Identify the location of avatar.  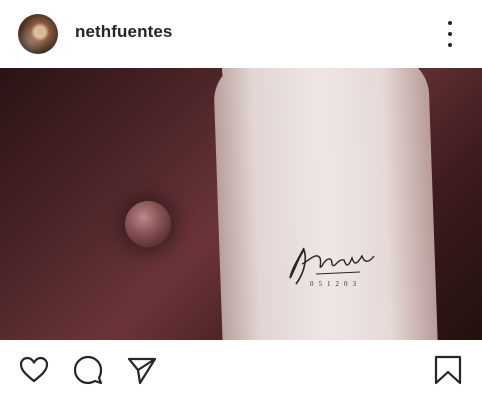
(38, 34).